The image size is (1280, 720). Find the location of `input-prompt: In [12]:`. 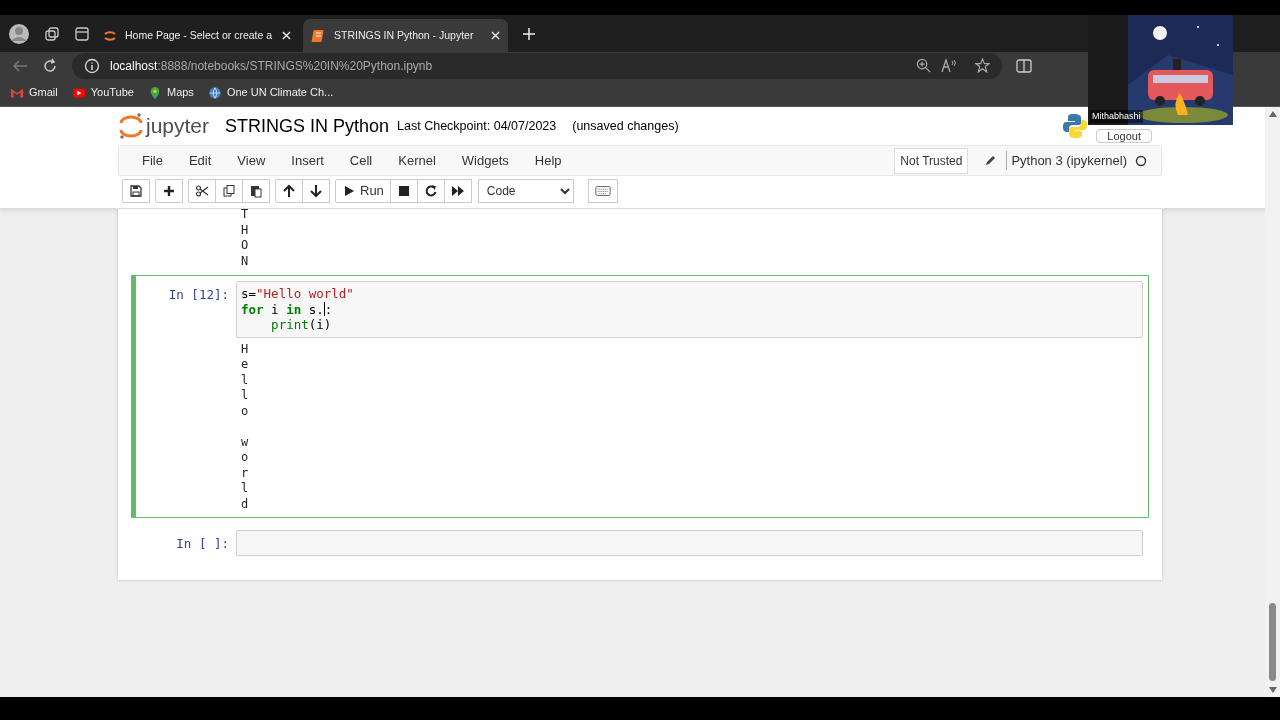

input-prompt: In [12]: is located at coordinates (198, 295).